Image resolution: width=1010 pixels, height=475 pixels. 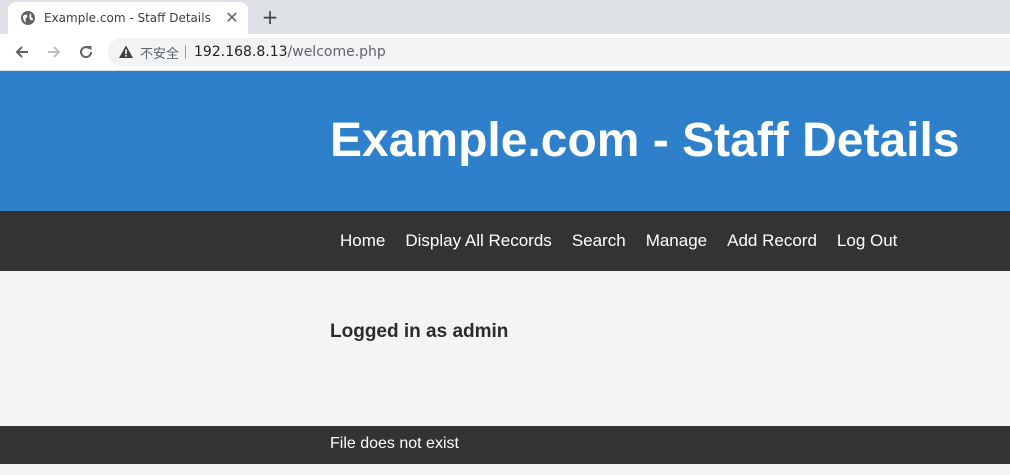 What do you see at coordinates (241, 52) in the screenshot?
I see `url-host: 192.168.8.13` at bounding box center [241, 52].